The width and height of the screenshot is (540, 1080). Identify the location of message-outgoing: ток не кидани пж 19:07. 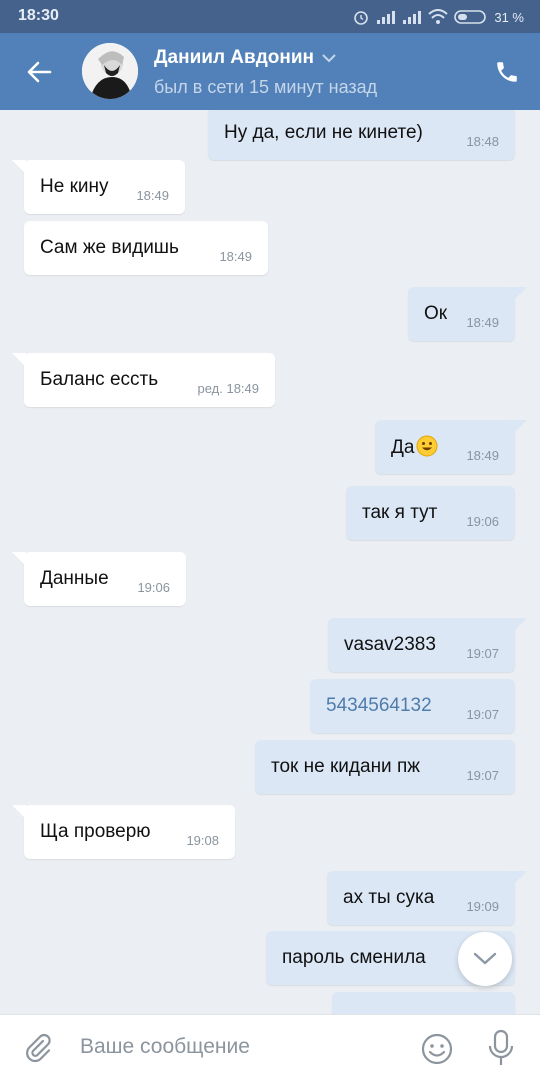
(385, 767).